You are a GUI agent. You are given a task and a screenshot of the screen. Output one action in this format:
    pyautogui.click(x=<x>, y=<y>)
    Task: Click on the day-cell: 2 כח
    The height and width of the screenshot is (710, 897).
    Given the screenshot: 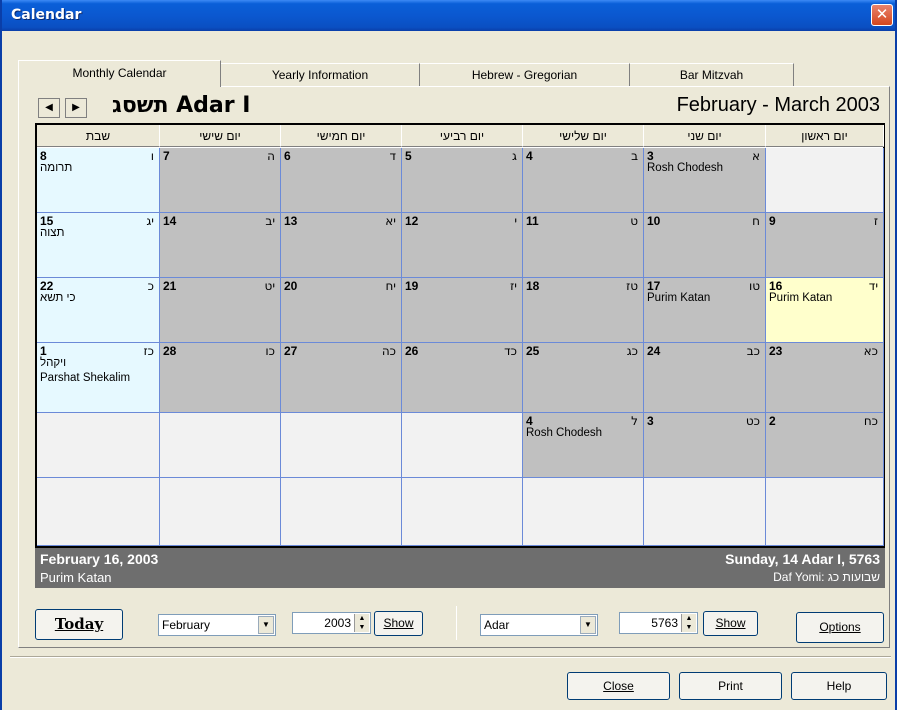 What is the action you would take?
    pyautogui.click(x=825, y=445)
    